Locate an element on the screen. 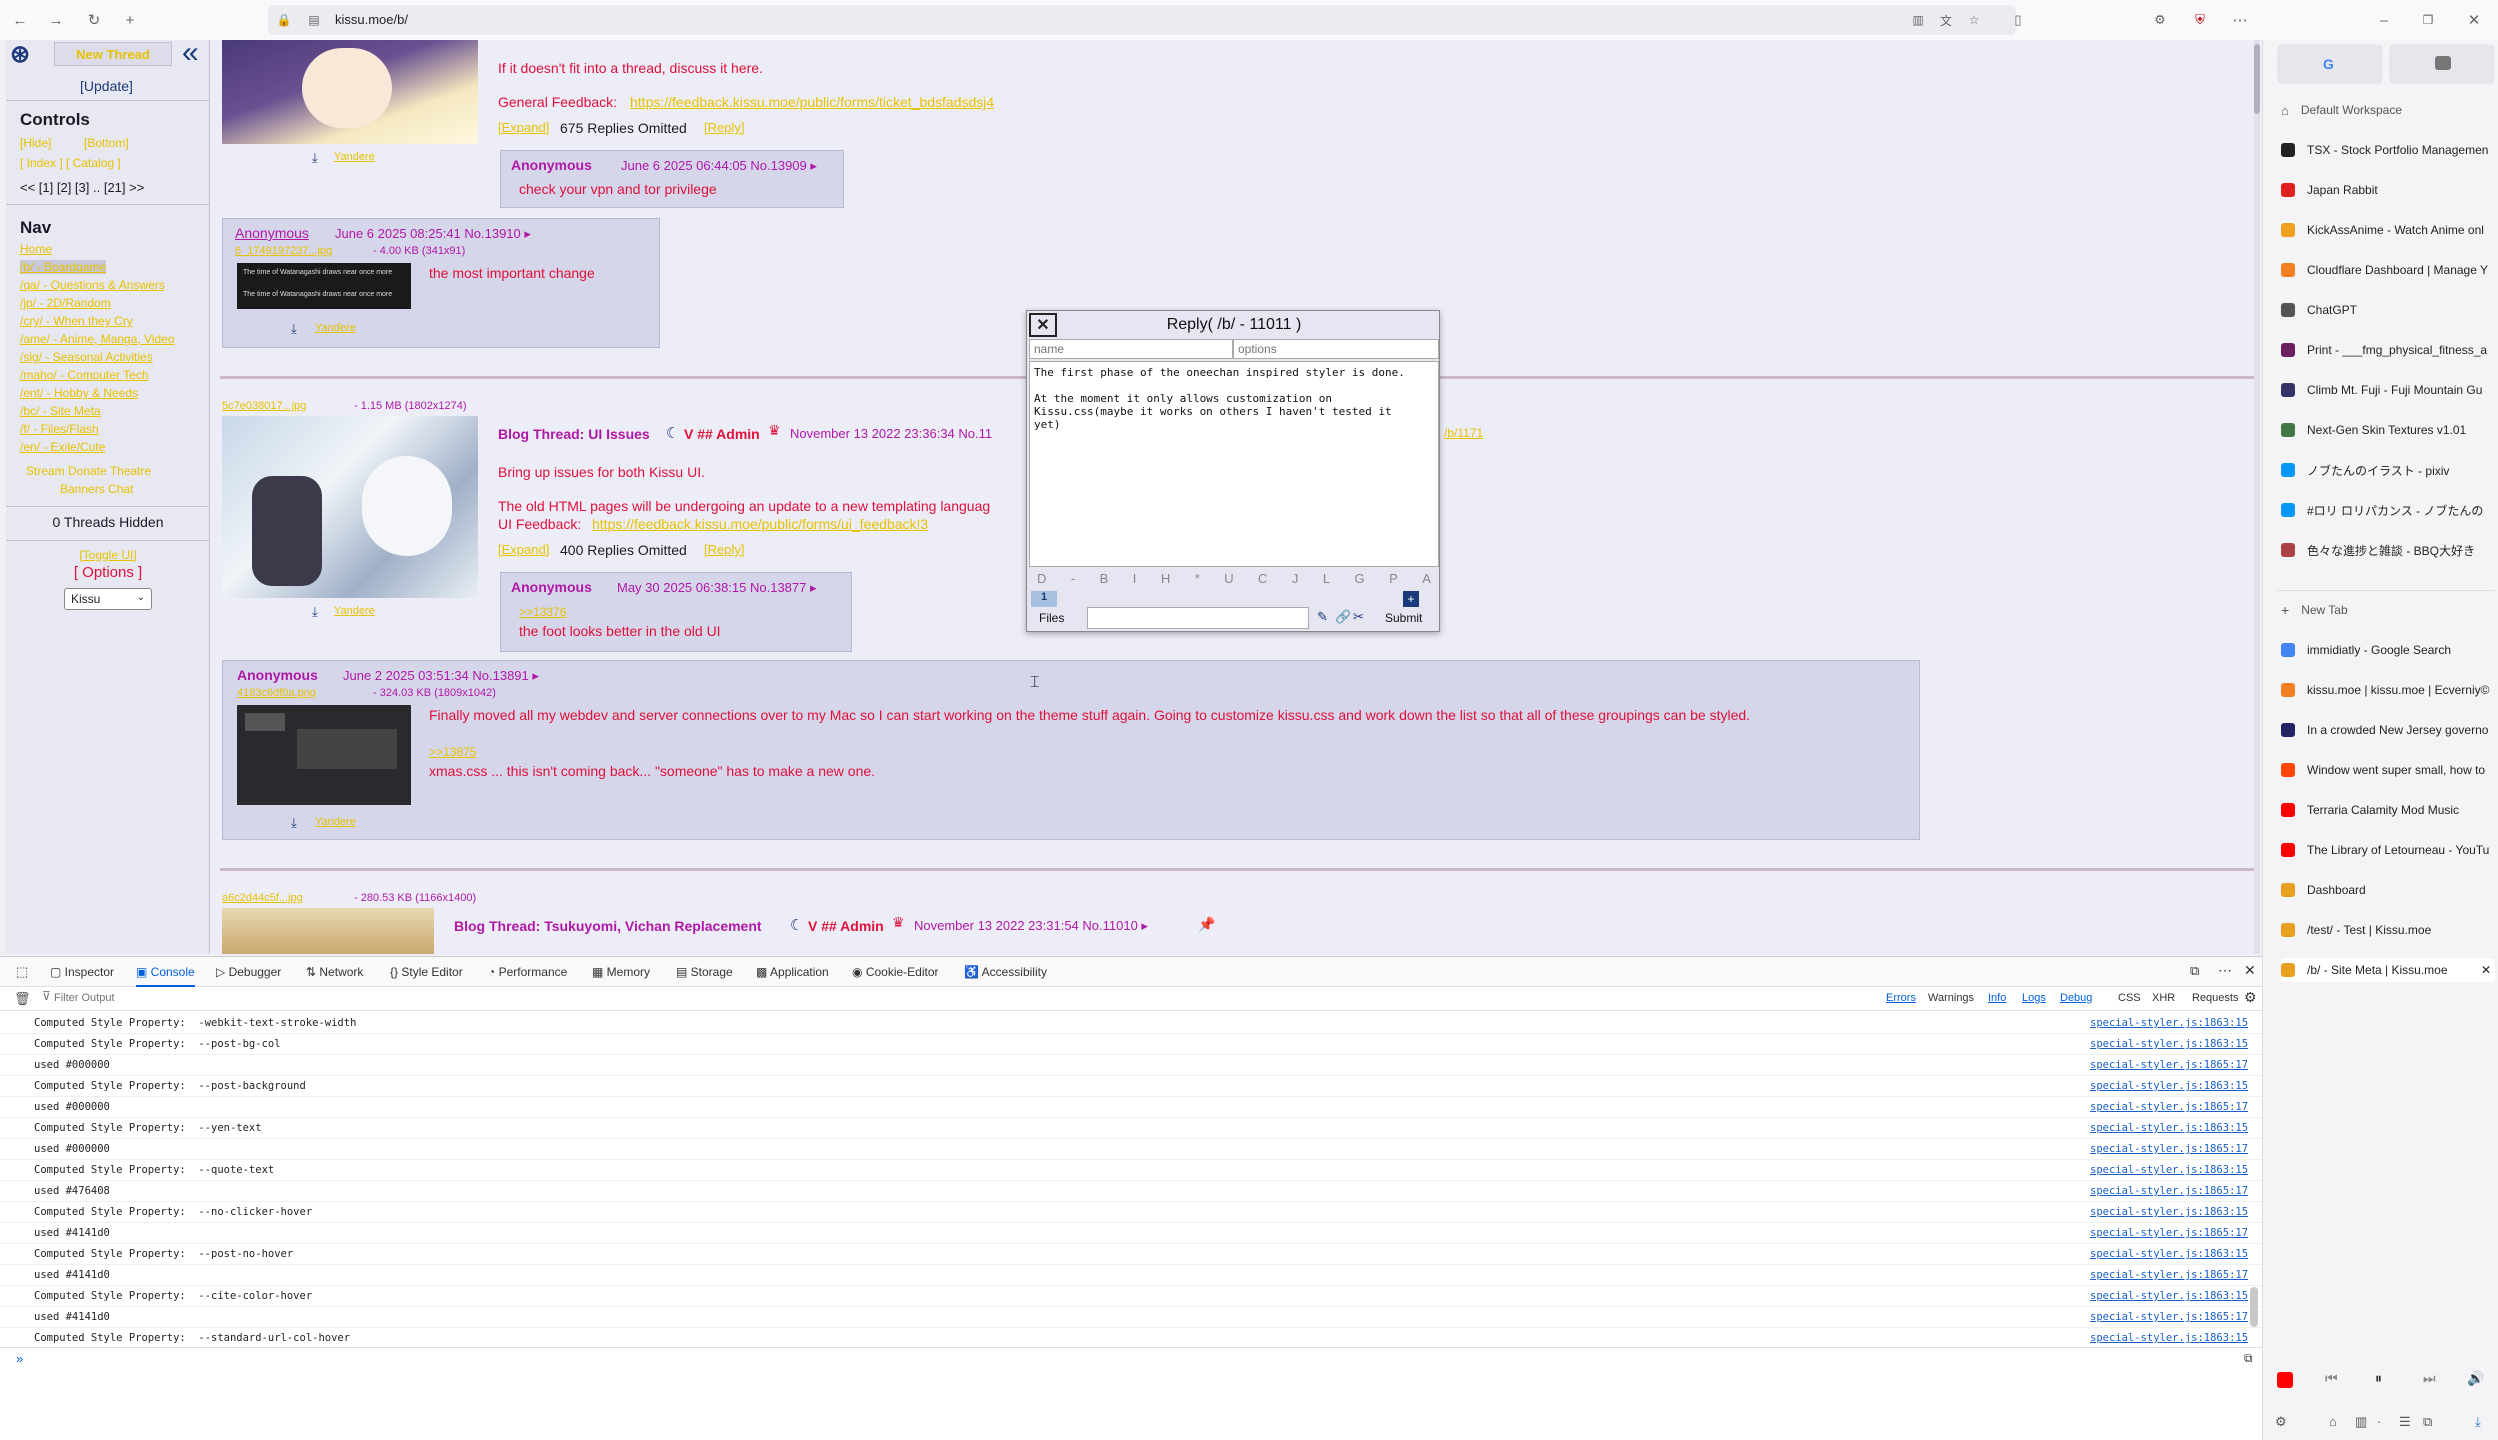 Image resolution: width=2498 pixels, height=1440 pixels. close-tab-icon: ✕ is located at coordinates (2488, 970).